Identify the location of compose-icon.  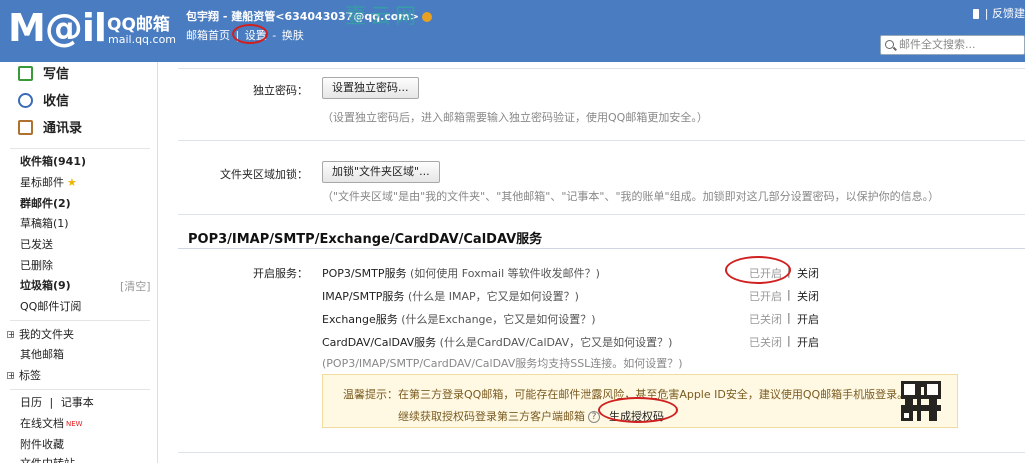
(25, 73).